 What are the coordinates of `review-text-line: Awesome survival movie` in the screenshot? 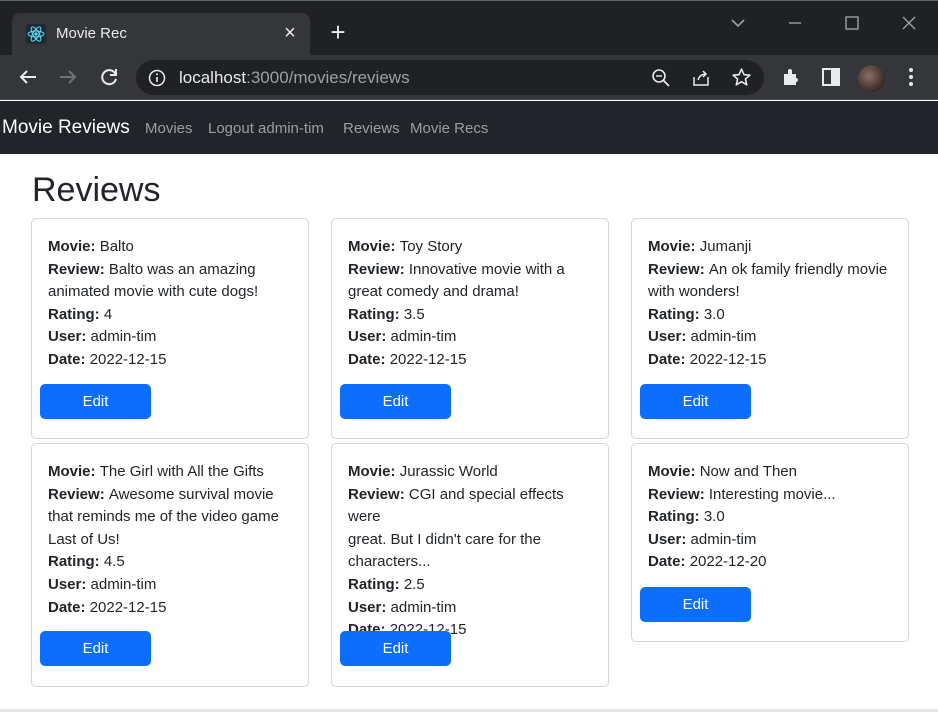 It's located at (191, 494).